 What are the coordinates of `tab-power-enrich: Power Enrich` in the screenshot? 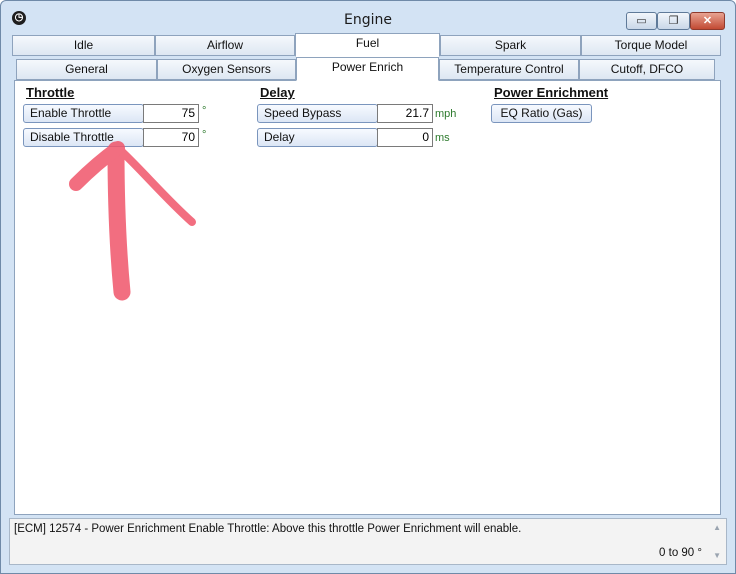 It's located at (367, 69).